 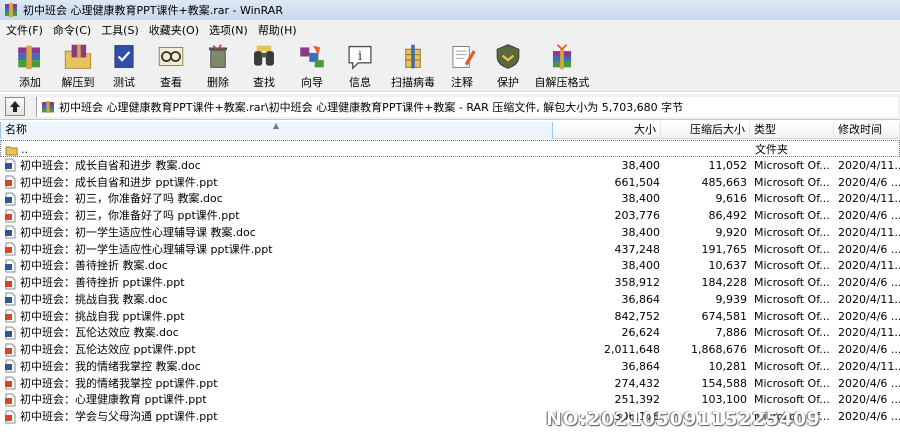 What do you see at coordinates (124, 66) in the screenshot?
I see `test-button: 测试` at bounding box center [124, 66].